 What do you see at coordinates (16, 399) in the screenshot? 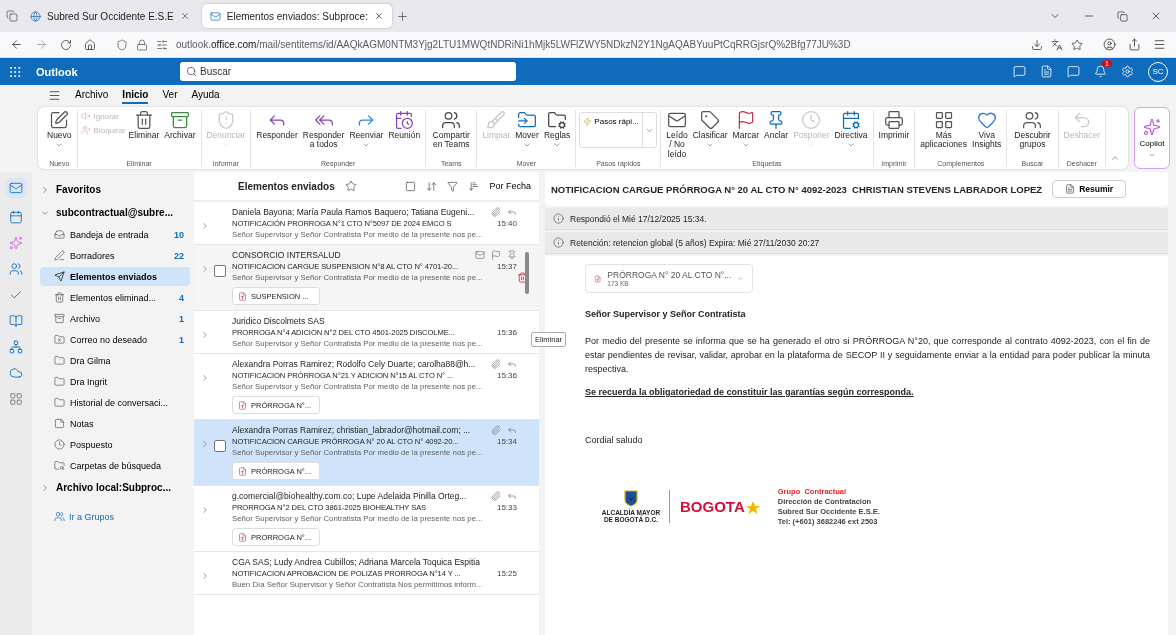
I see `apps-icon` at bounding box center [16, 399].